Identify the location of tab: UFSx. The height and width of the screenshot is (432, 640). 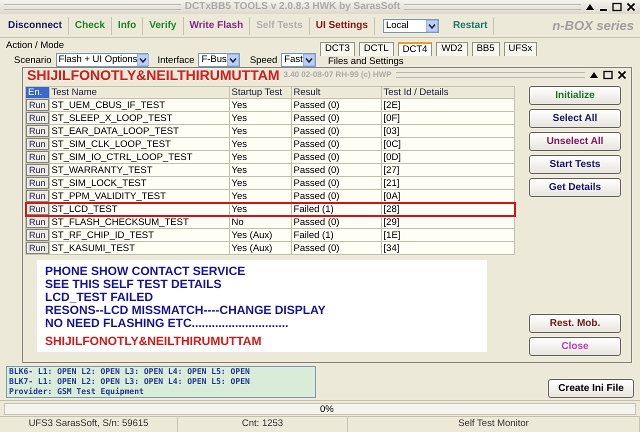
(521, 49).